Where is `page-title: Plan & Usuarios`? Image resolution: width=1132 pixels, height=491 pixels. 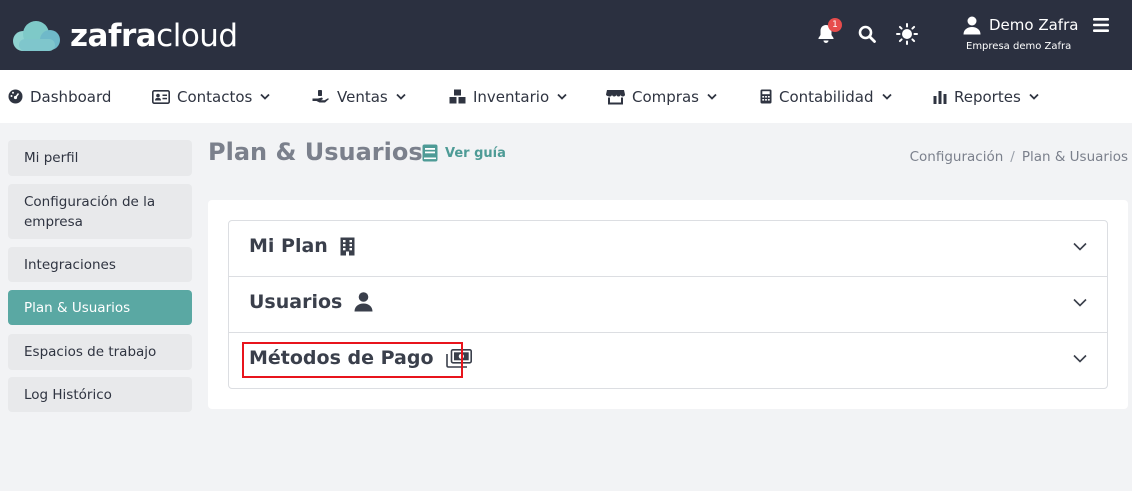
page-title: Plan & Usuarios is located at coordinates (315, 152).